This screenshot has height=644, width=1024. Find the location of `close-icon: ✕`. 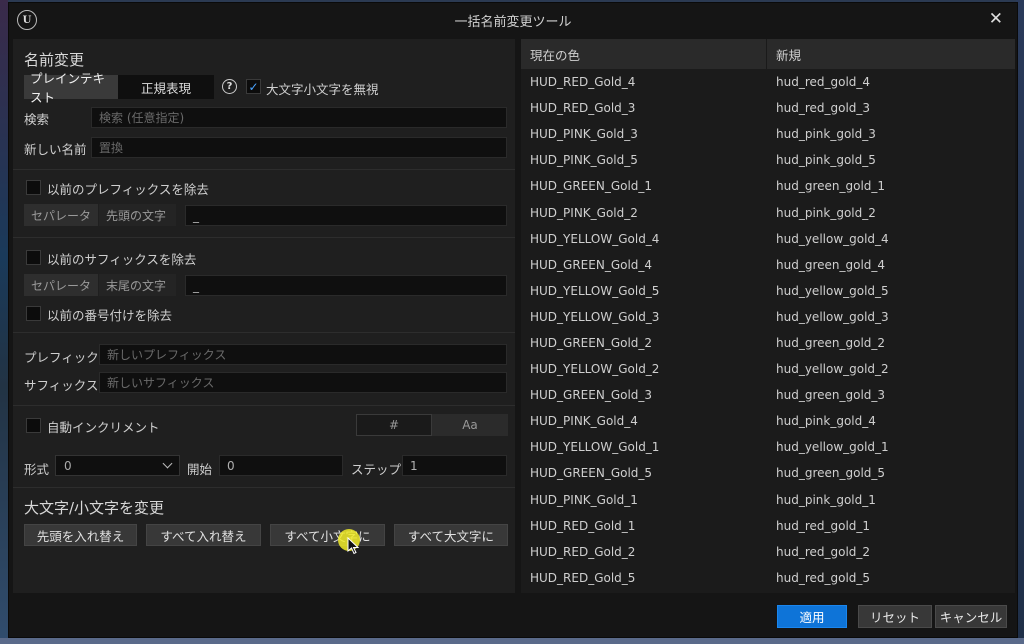

close-icon: ✕ is located at coordinates (996, 19).